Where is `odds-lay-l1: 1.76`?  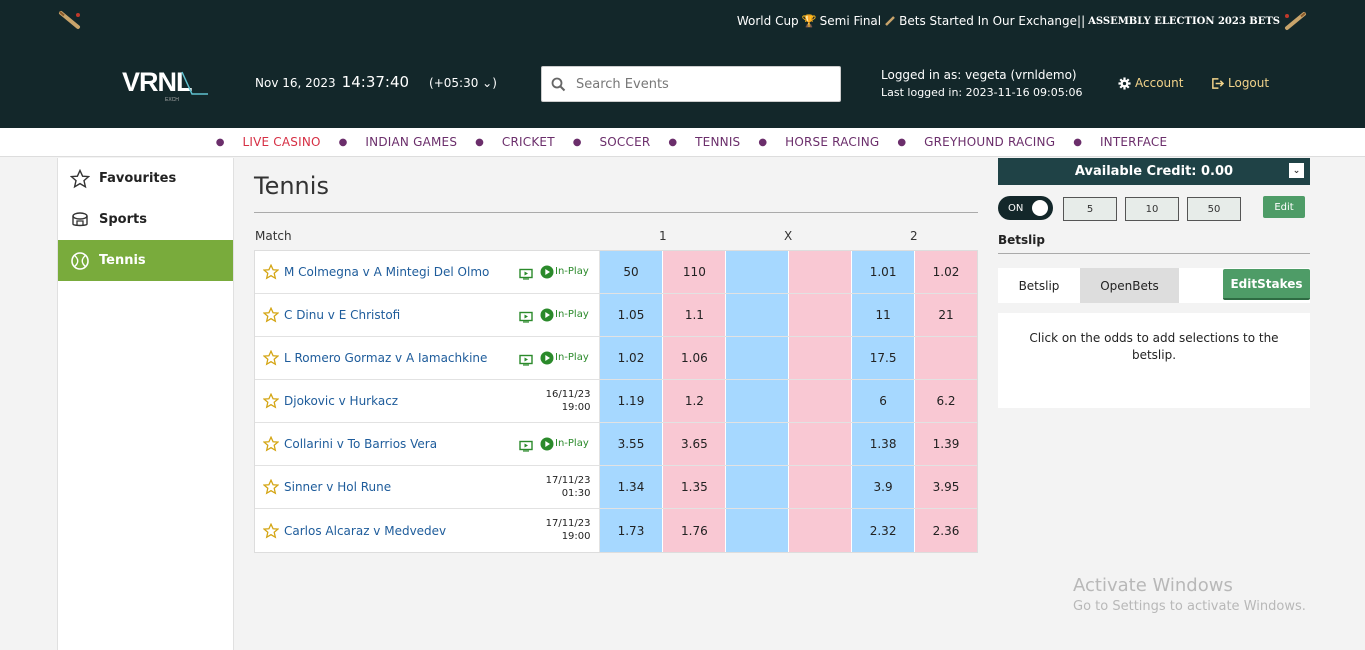 odds-lay-l1: 1.76 is located at coordinates (694, 530).